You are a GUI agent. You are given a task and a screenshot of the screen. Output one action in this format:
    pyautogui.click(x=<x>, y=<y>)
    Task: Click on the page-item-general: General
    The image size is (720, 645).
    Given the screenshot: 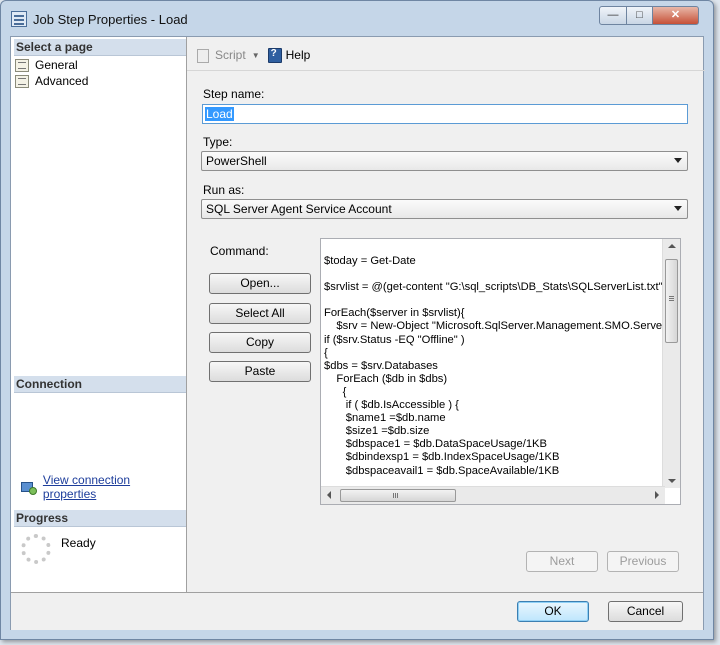 What is the action you would take?
    pyautogui.click(x=46, y=65)
    